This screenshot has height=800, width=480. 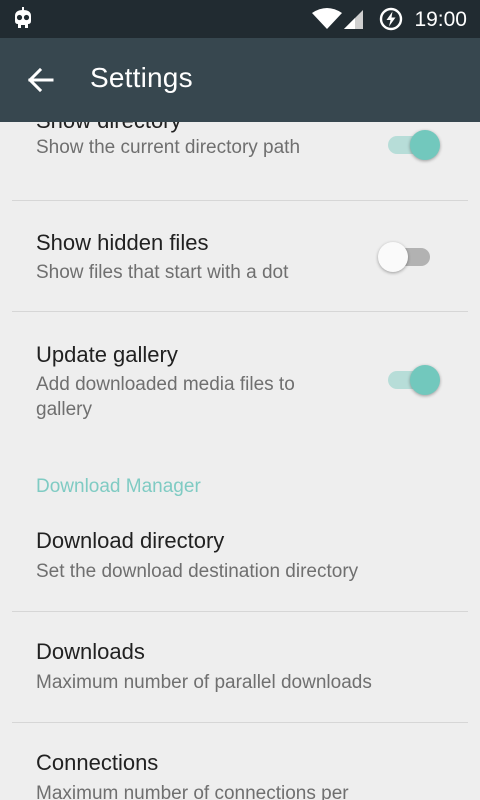 I want to click on android-debug-icon, so click(x=23, y=19).